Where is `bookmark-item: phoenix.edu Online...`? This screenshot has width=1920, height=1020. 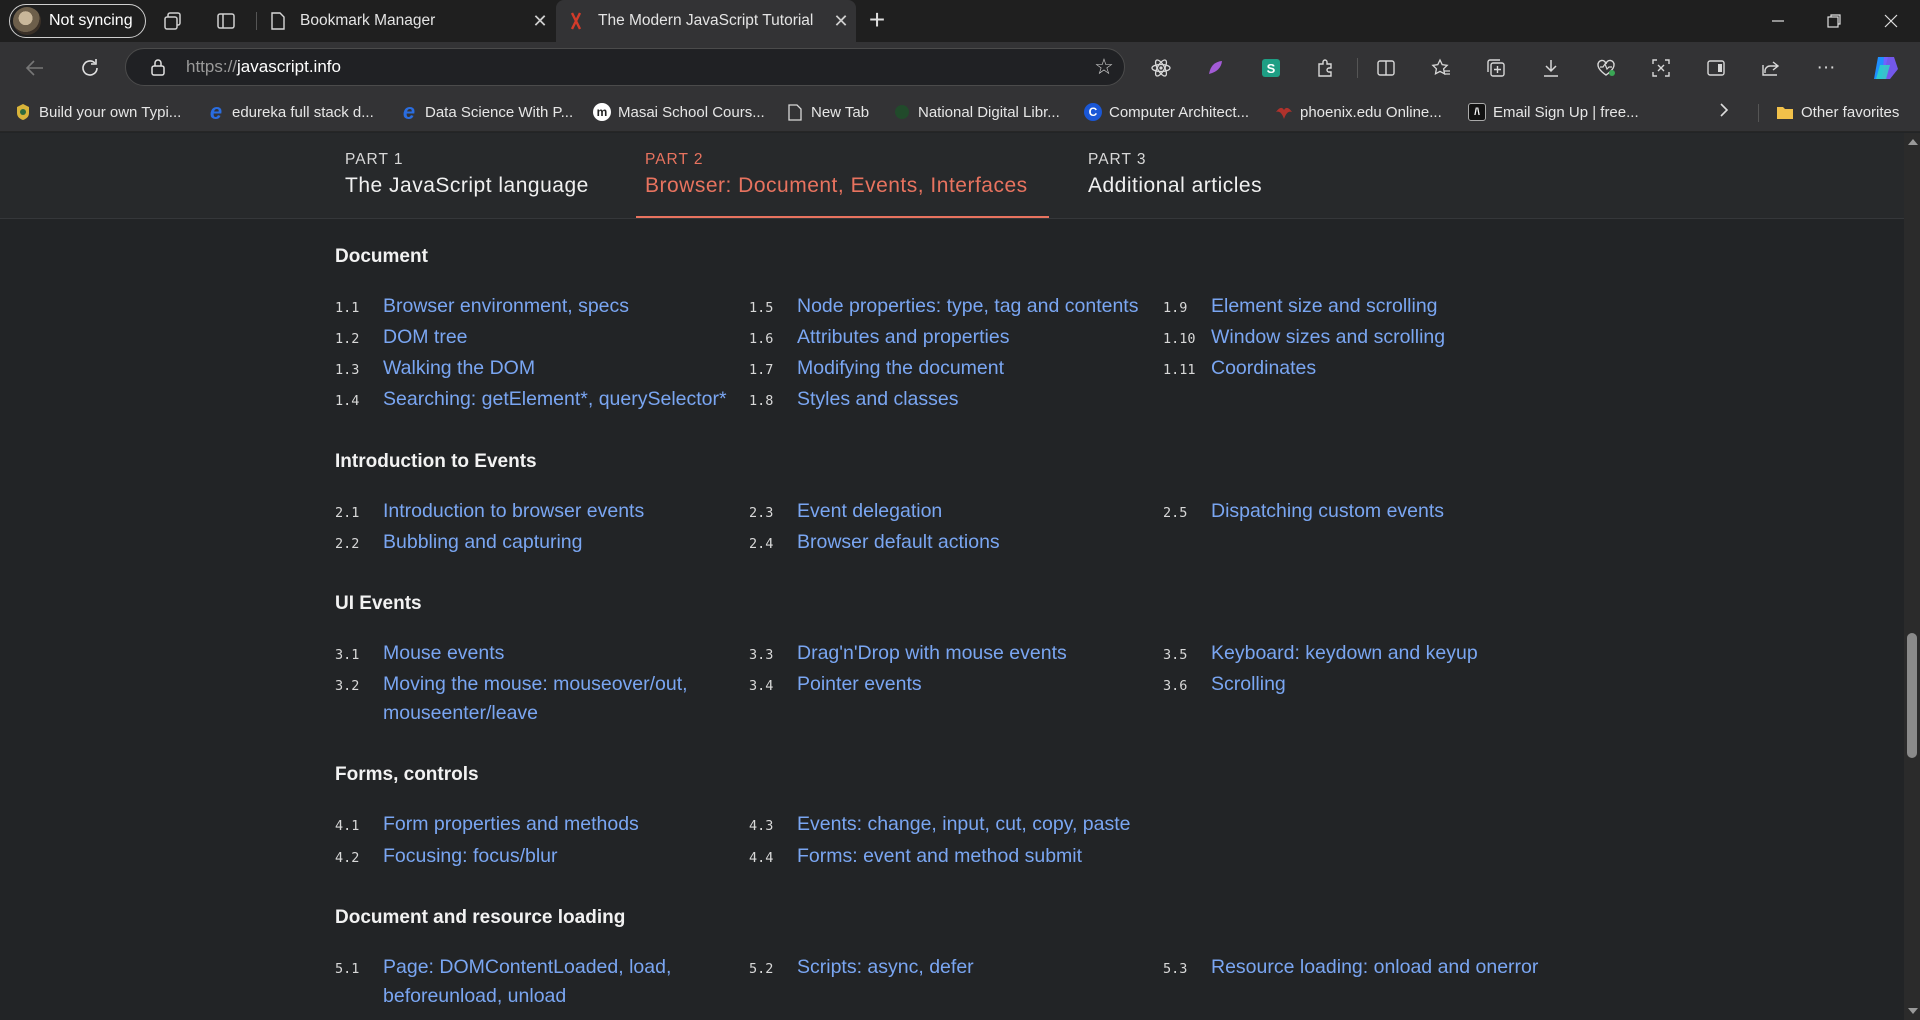
bookmark-item: phoenix.edu Online... is located at coordinates (1358, 112).